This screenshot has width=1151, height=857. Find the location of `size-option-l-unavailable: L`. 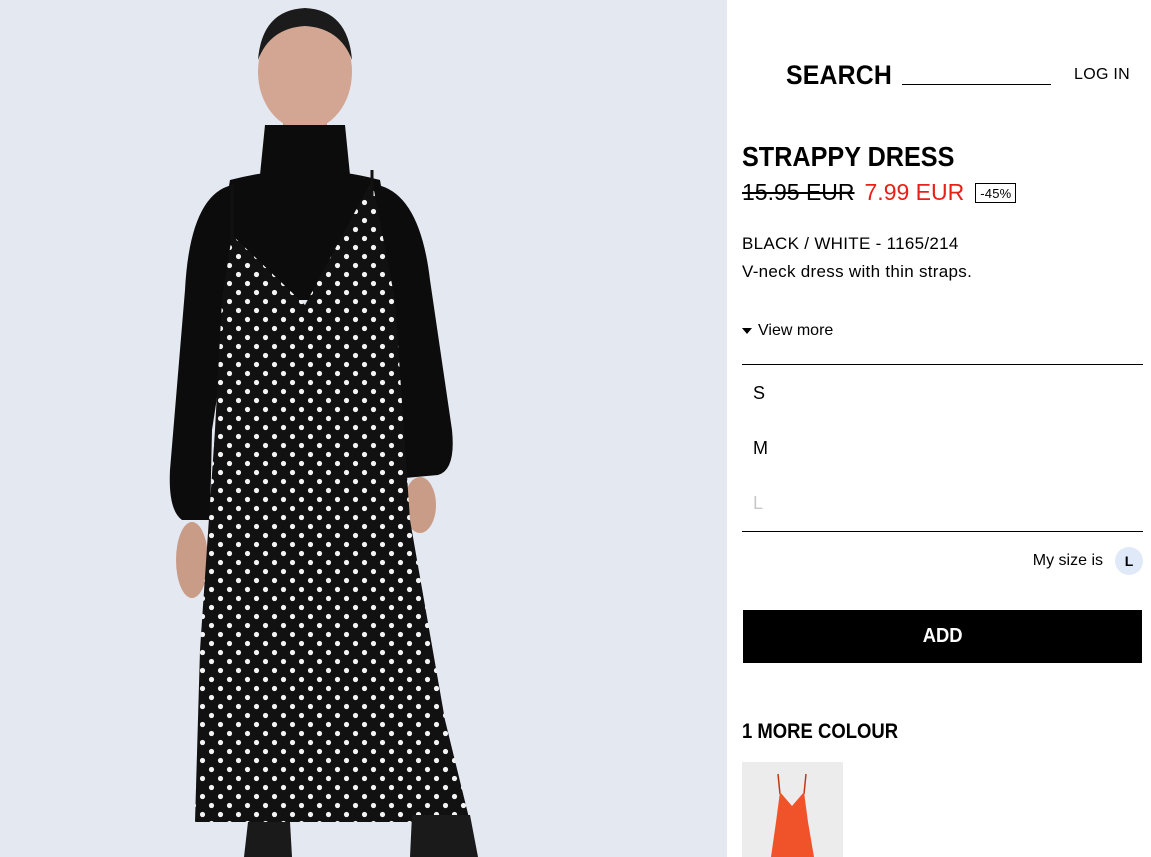

size-option-l-unavailable: L is located at coordinates (758, 503).